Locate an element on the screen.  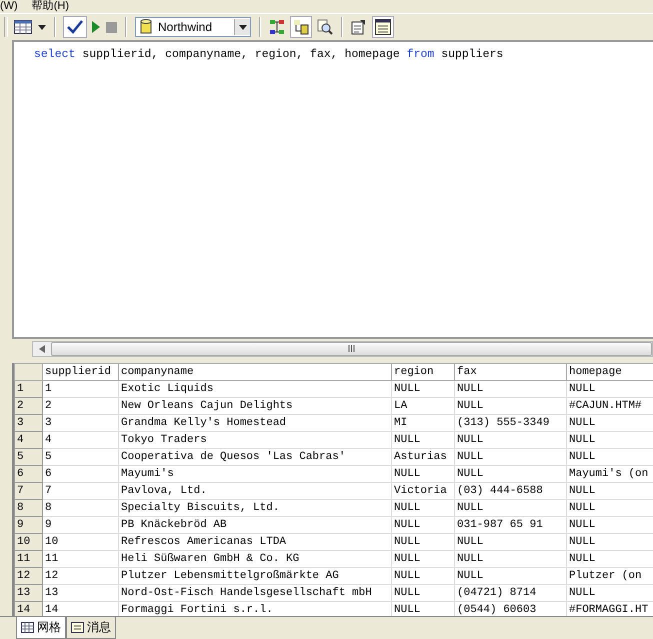
check-icon is located at coordinates (75, 27).